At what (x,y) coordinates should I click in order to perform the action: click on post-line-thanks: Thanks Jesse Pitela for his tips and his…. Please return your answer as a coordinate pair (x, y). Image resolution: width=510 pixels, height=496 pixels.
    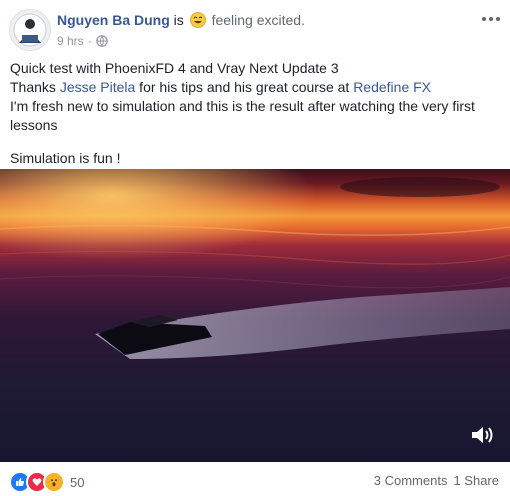
    Looking at the image, I should click on (255, 87).